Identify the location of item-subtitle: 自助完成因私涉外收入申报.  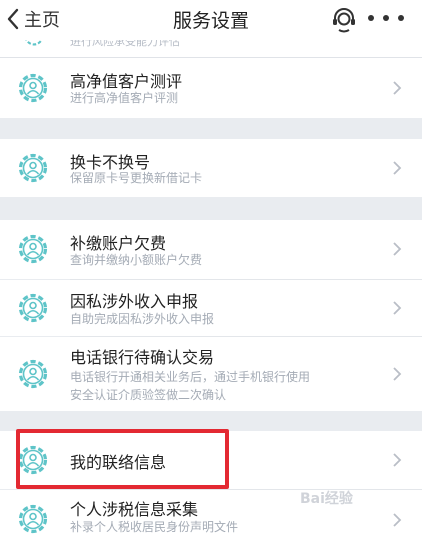
(142, 319).